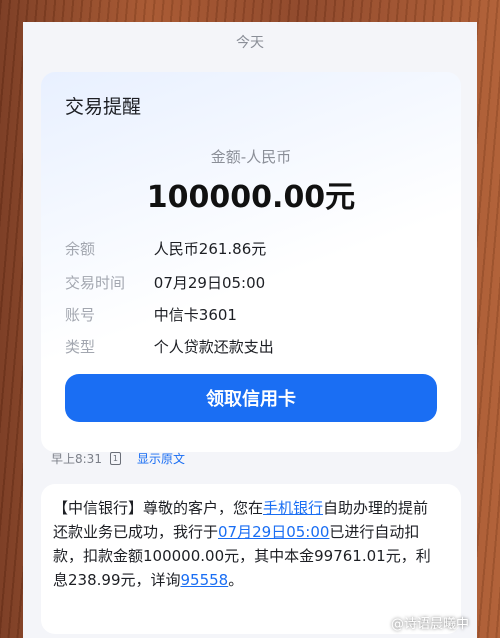 The image size is (500, 638). I want to click on detail-row-balance: 余额 人民币261.86元, so click(165, 248).